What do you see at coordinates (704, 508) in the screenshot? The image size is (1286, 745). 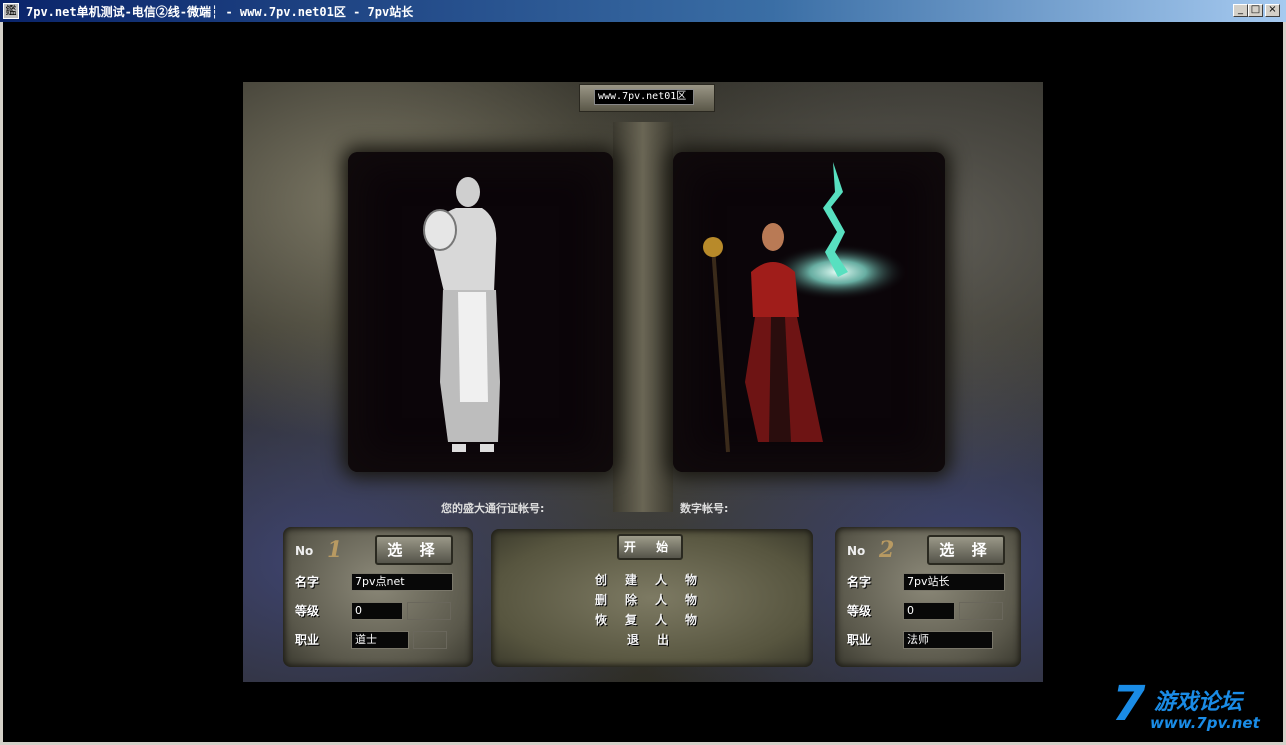 I see `digital-account-label: 数字帐号:` at bounding box center [704, 508].